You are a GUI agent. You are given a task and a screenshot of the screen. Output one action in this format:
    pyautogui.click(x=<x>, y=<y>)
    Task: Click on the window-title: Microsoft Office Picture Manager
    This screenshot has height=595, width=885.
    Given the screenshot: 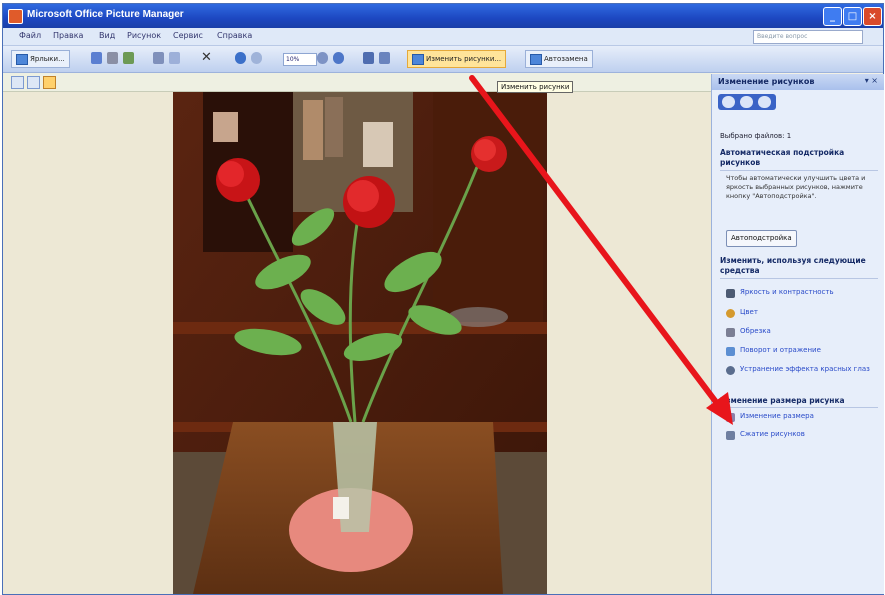 What is the action you would take?
    pyautogui.click(x=105, y=14)
    